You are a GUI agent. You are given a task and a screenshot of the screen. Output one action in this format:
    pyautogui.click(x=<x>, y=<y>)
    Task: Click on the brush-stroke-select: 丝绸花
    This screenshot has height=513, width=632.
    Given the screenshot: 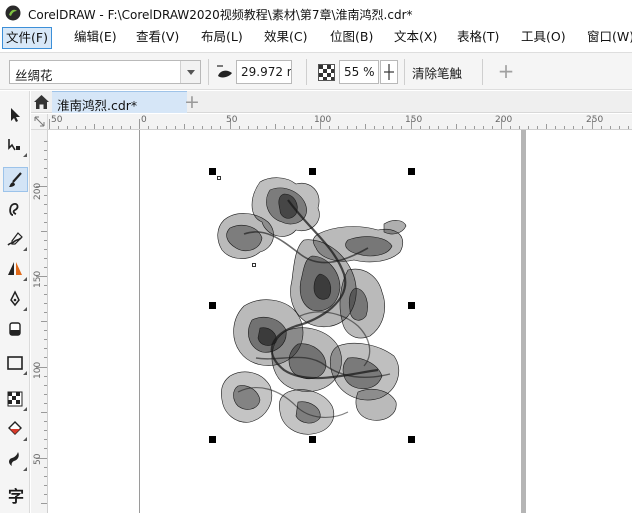 What is the action you would take?
    pyautogui.click(x=105, y=72)
    